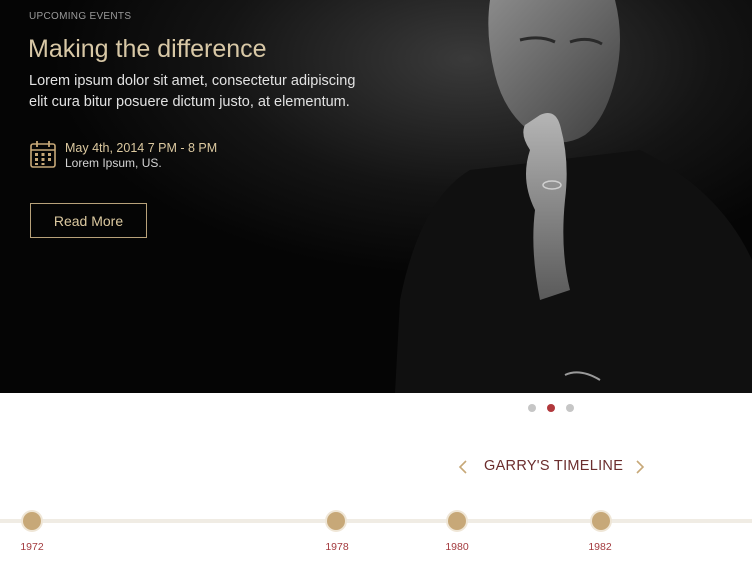  What do you see at coordinates (88, 220) in the screenshot?
I see `read-more-button: Read More` at bounding box center [88, 220].